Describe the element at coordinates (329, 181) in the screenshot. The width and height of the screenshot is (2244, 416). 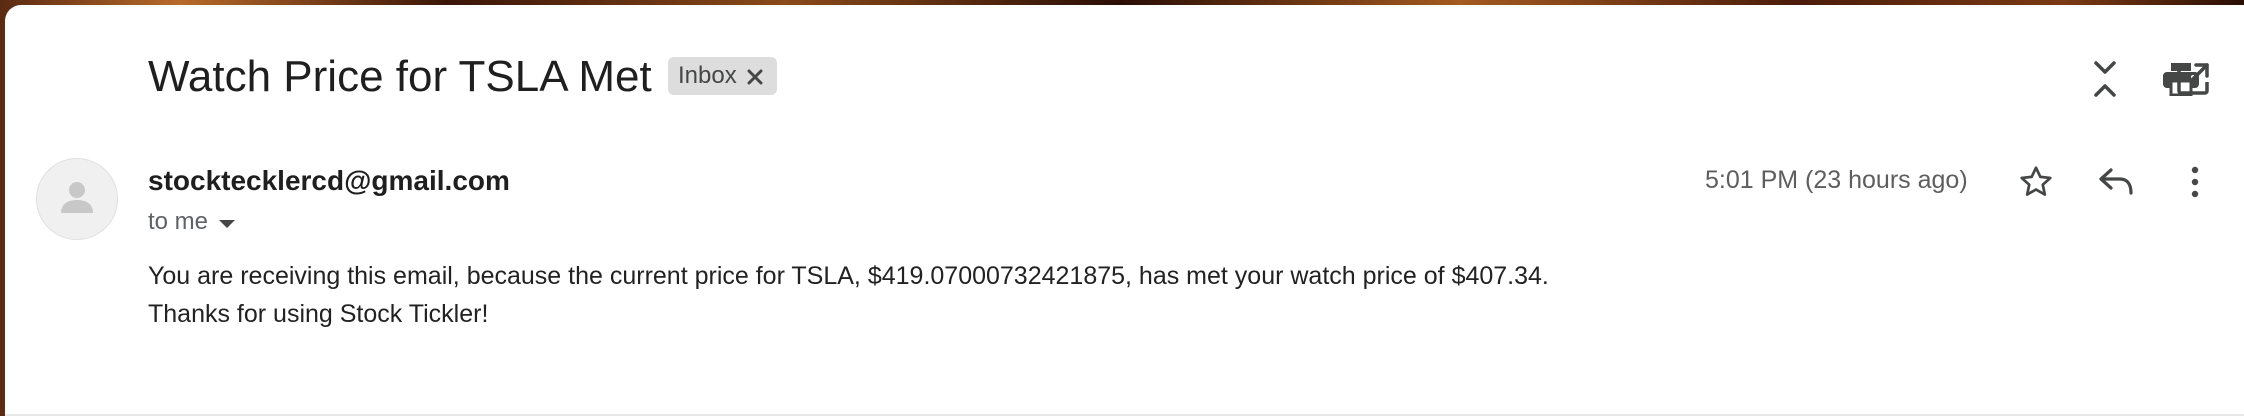
I see `sender-address: stocktecklercd@gmail.com` at that location.